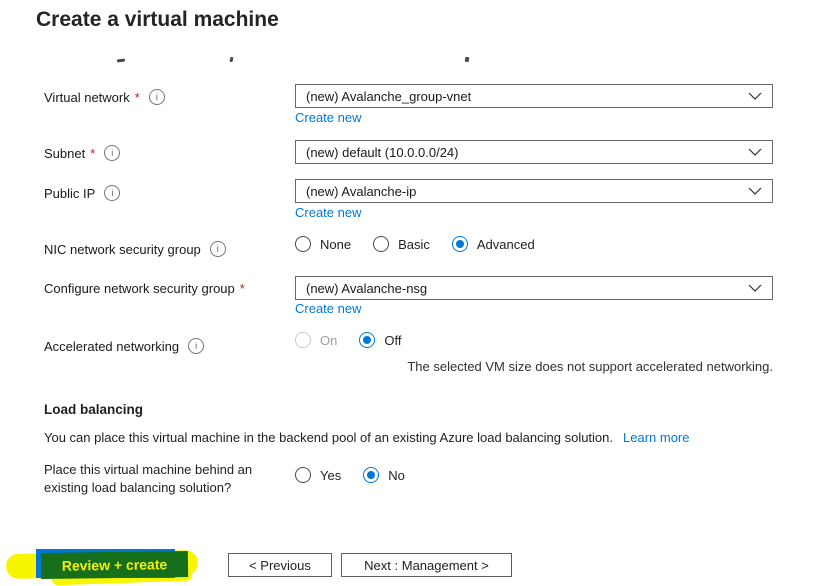  I want to click on virtual-network-select: (new) Avalanche_group-vnet, so click(534, 96).